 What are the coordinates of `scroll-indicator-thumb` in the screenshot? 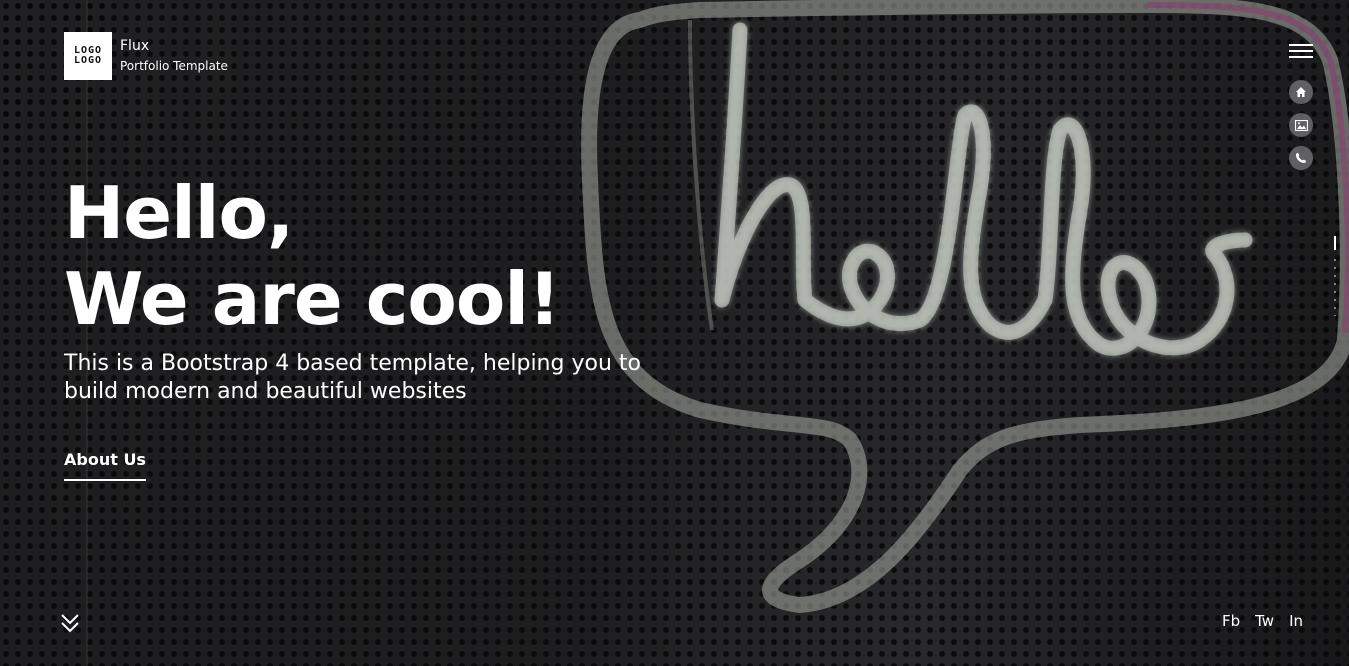 It's located at (1335, 243).